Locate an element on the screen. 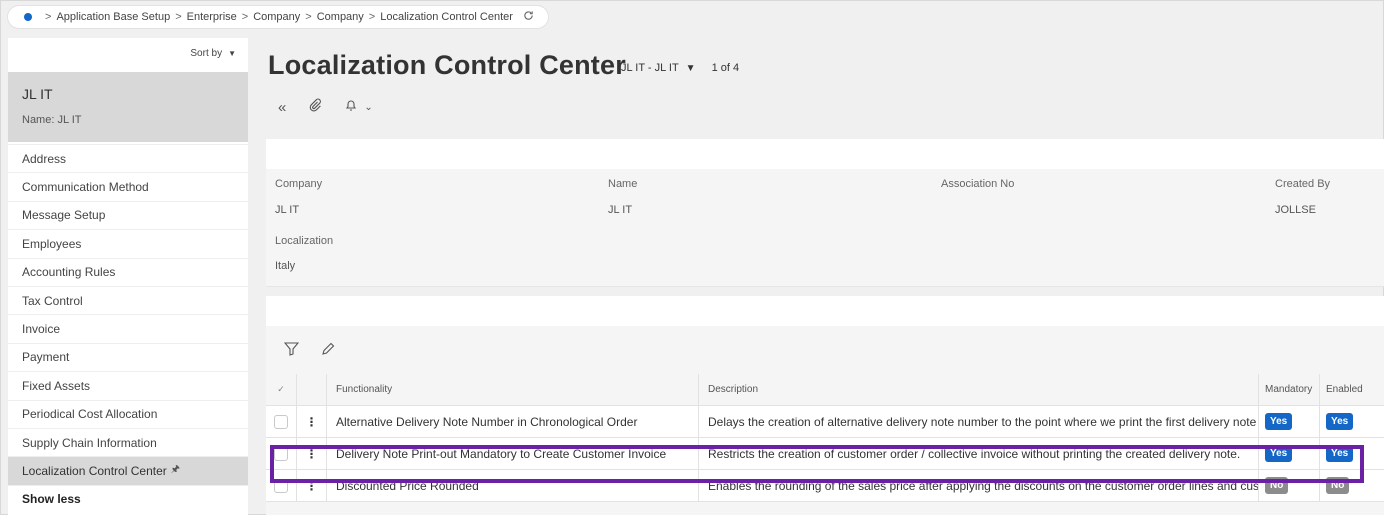  column-header-description: Description is located at coordinates (979, 389).